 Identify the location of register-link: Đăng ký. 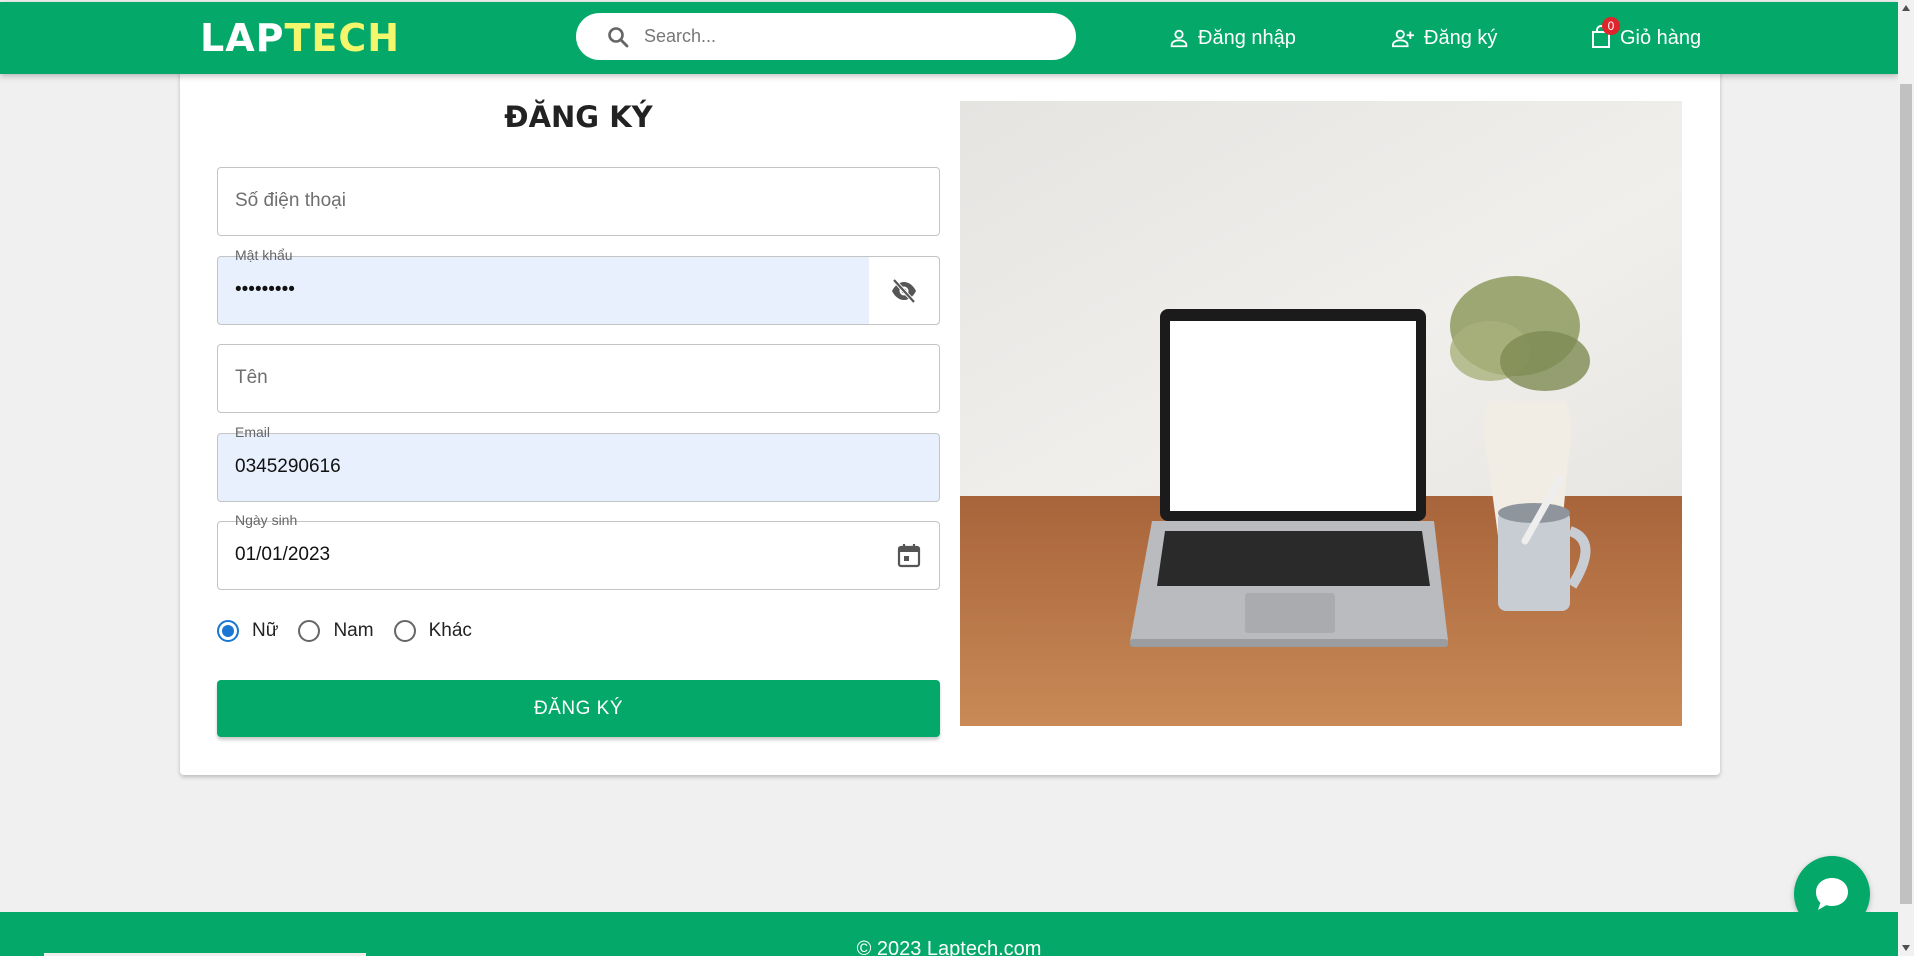
(1443, 38).